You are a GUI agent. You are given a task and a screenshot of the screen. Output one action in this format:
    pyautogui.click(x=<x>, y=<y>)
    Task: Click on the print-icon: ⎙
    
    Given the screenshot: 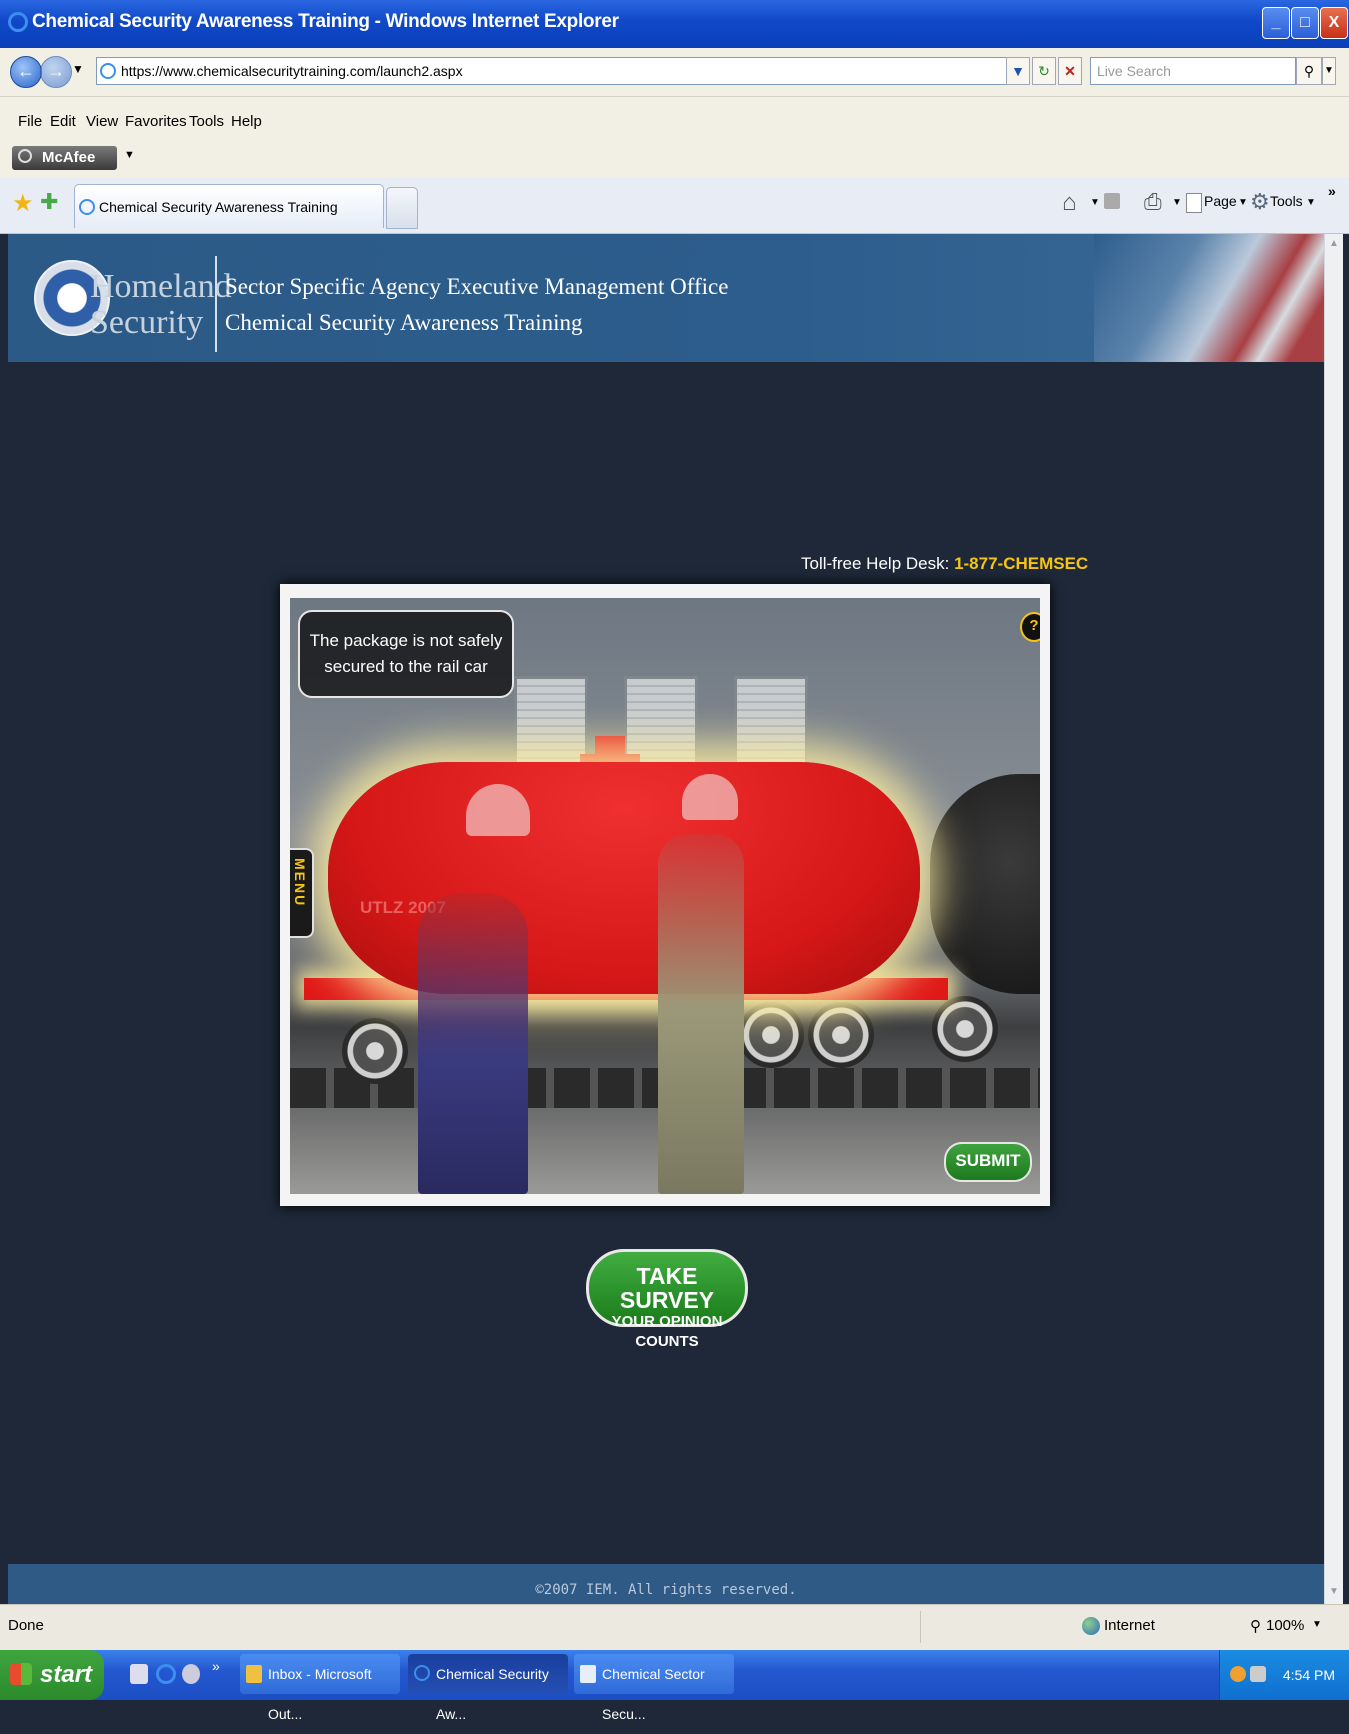 What is the action you would take?
    pyautogui.click(x=1153, y=202)
    